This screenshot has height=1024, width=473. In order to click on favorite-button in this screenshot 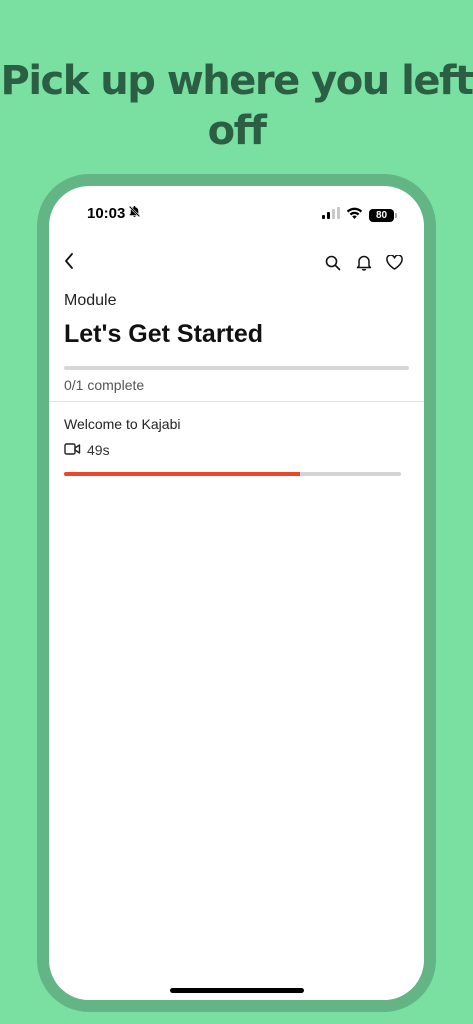, I will do `click(394, 262)`.